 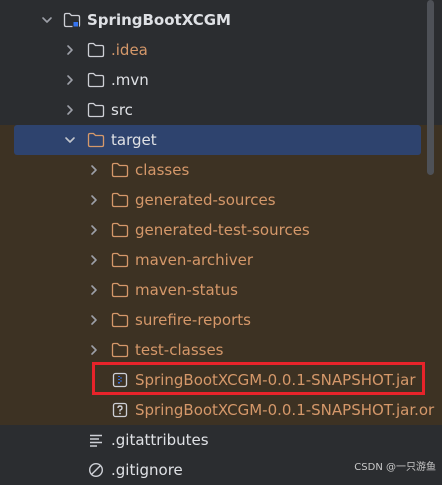 I want to click on tree-item-label: .idea, so click(x=129, y=50).